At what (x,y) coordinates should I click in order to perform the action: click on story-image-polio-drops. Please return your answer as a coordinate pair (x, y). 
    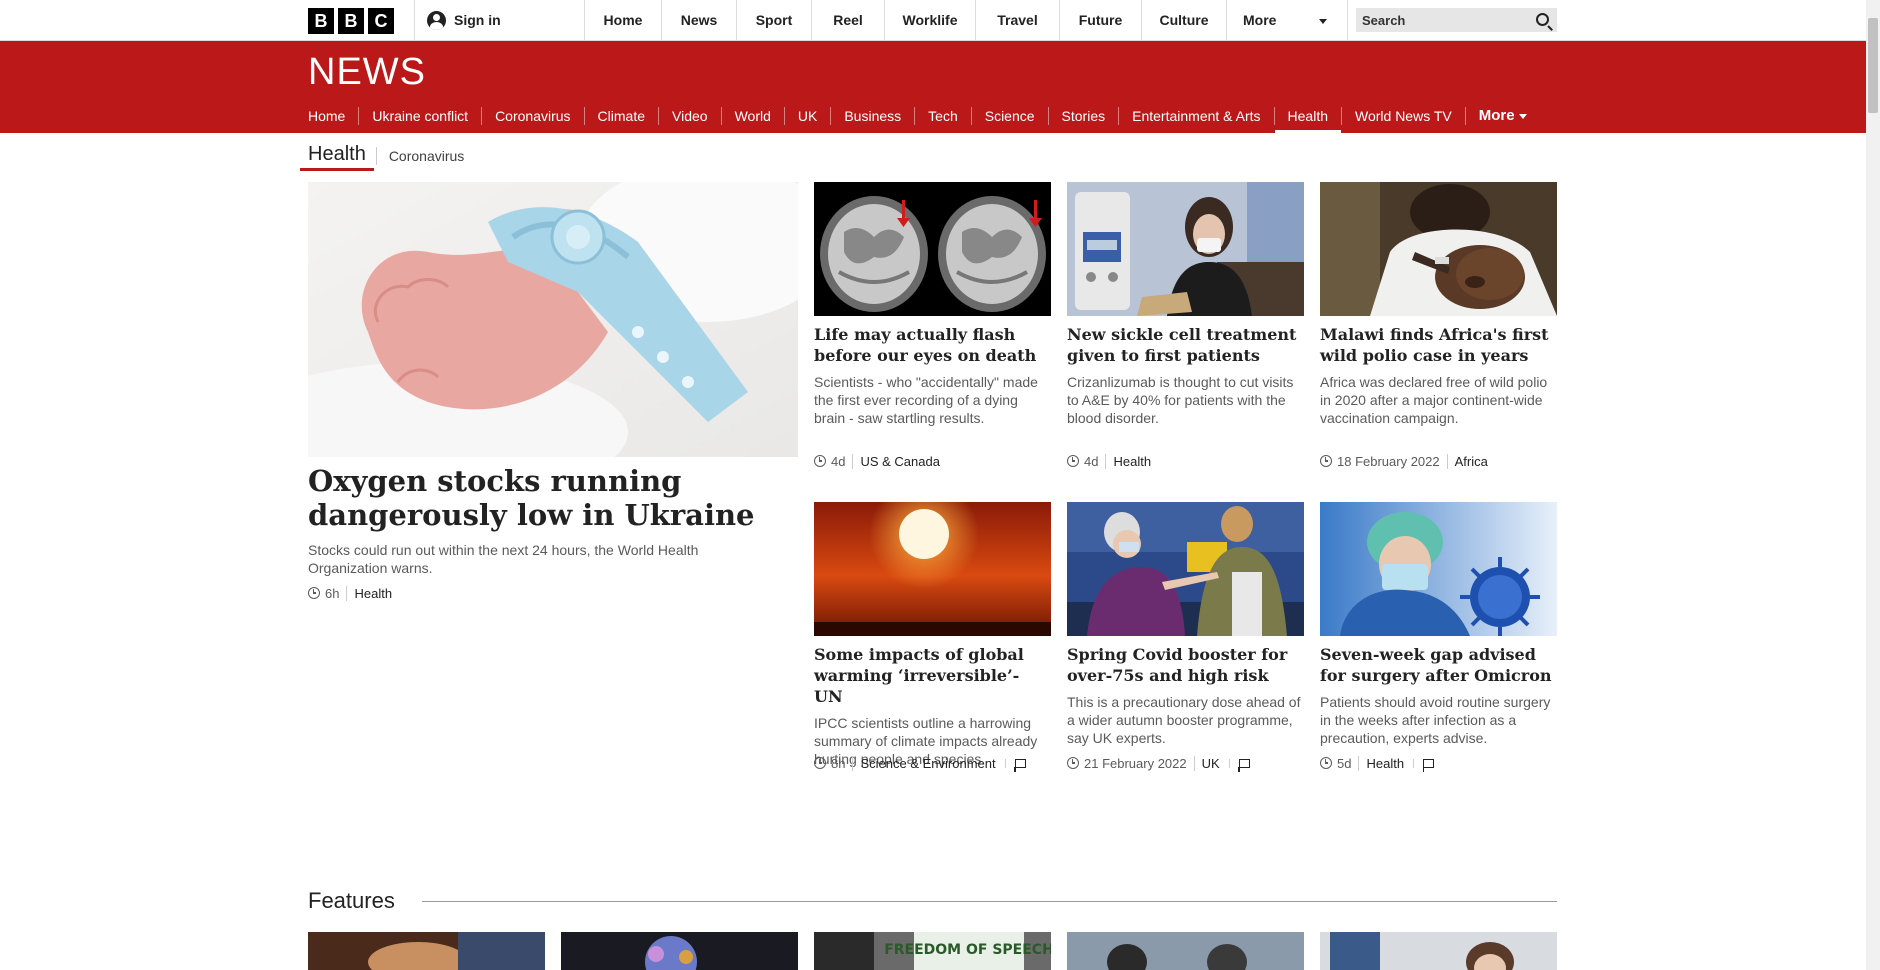
    Looking at the image, I should click on (1438, 249).